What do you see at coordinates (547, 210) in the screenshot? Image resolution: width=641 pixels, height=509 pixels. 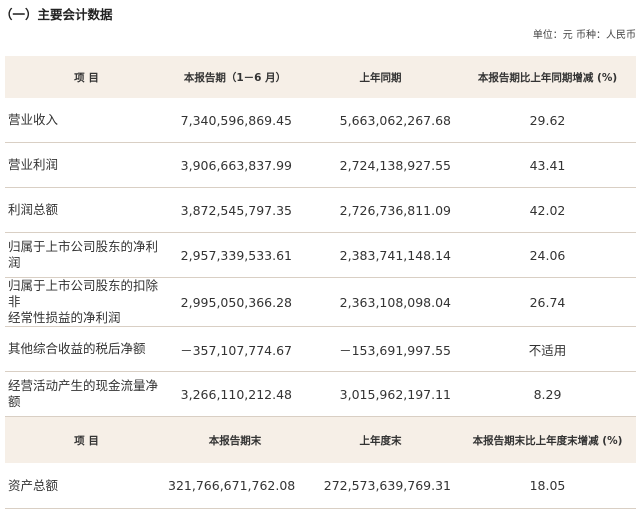 I see `row-change-value: 42.02` at bounding box center [547, 210].